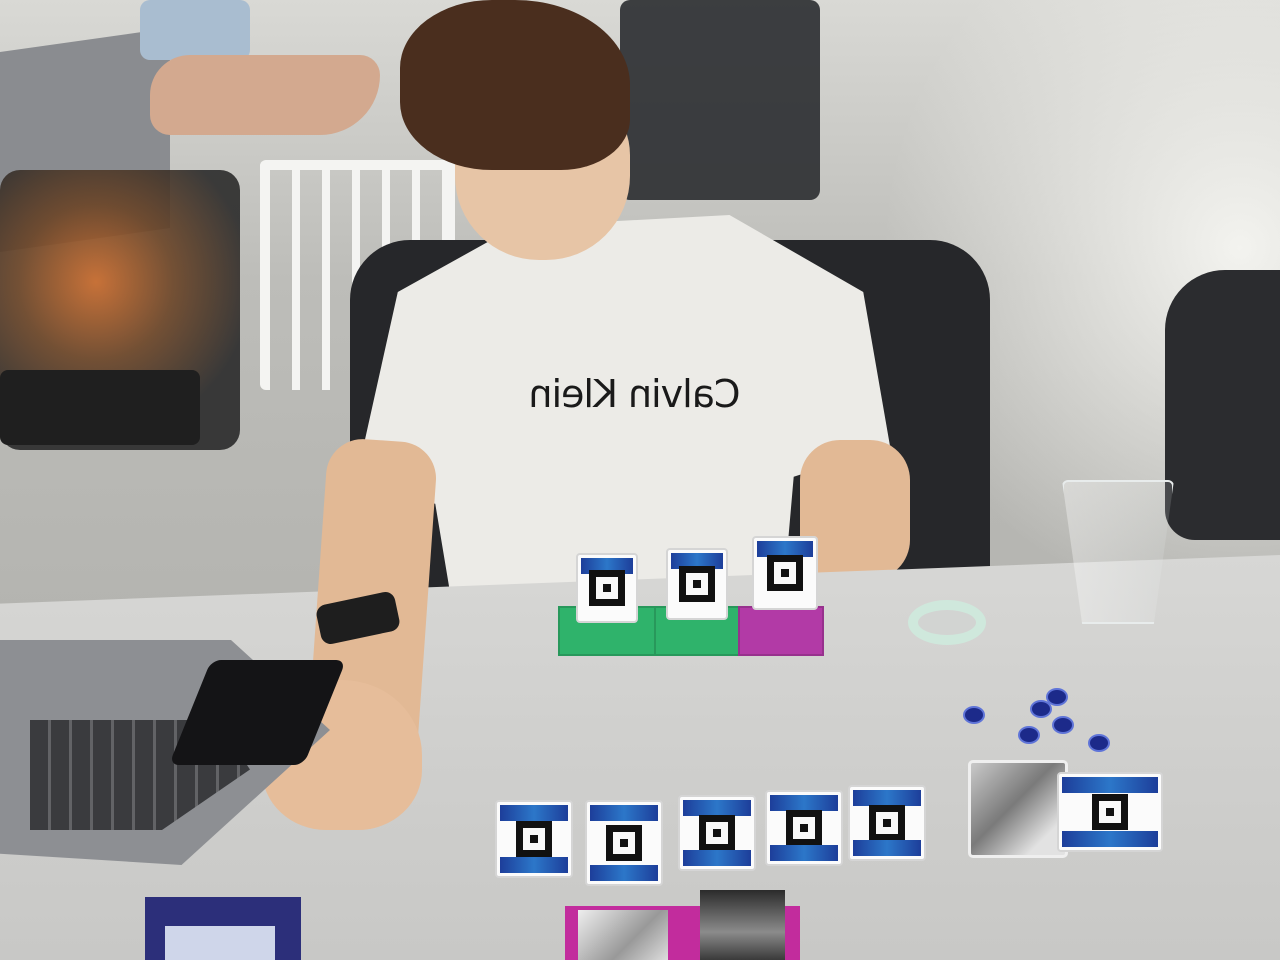 The height and width of the screenshot is (960, 1280). Describe the element at coordinates (515, 85) in the screenshot. I see `person-hair` at that location.